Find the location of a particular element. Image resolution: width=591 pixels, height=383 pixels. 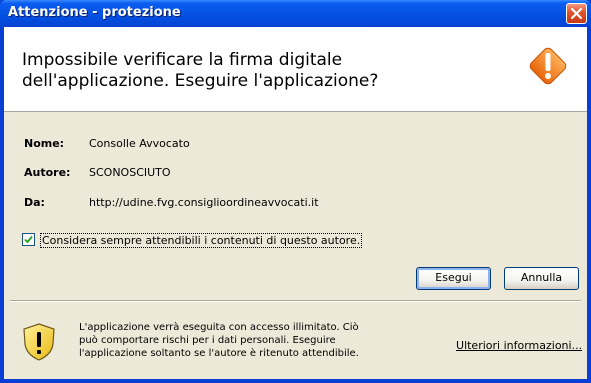

close-button is located at coordinates (576, 13).